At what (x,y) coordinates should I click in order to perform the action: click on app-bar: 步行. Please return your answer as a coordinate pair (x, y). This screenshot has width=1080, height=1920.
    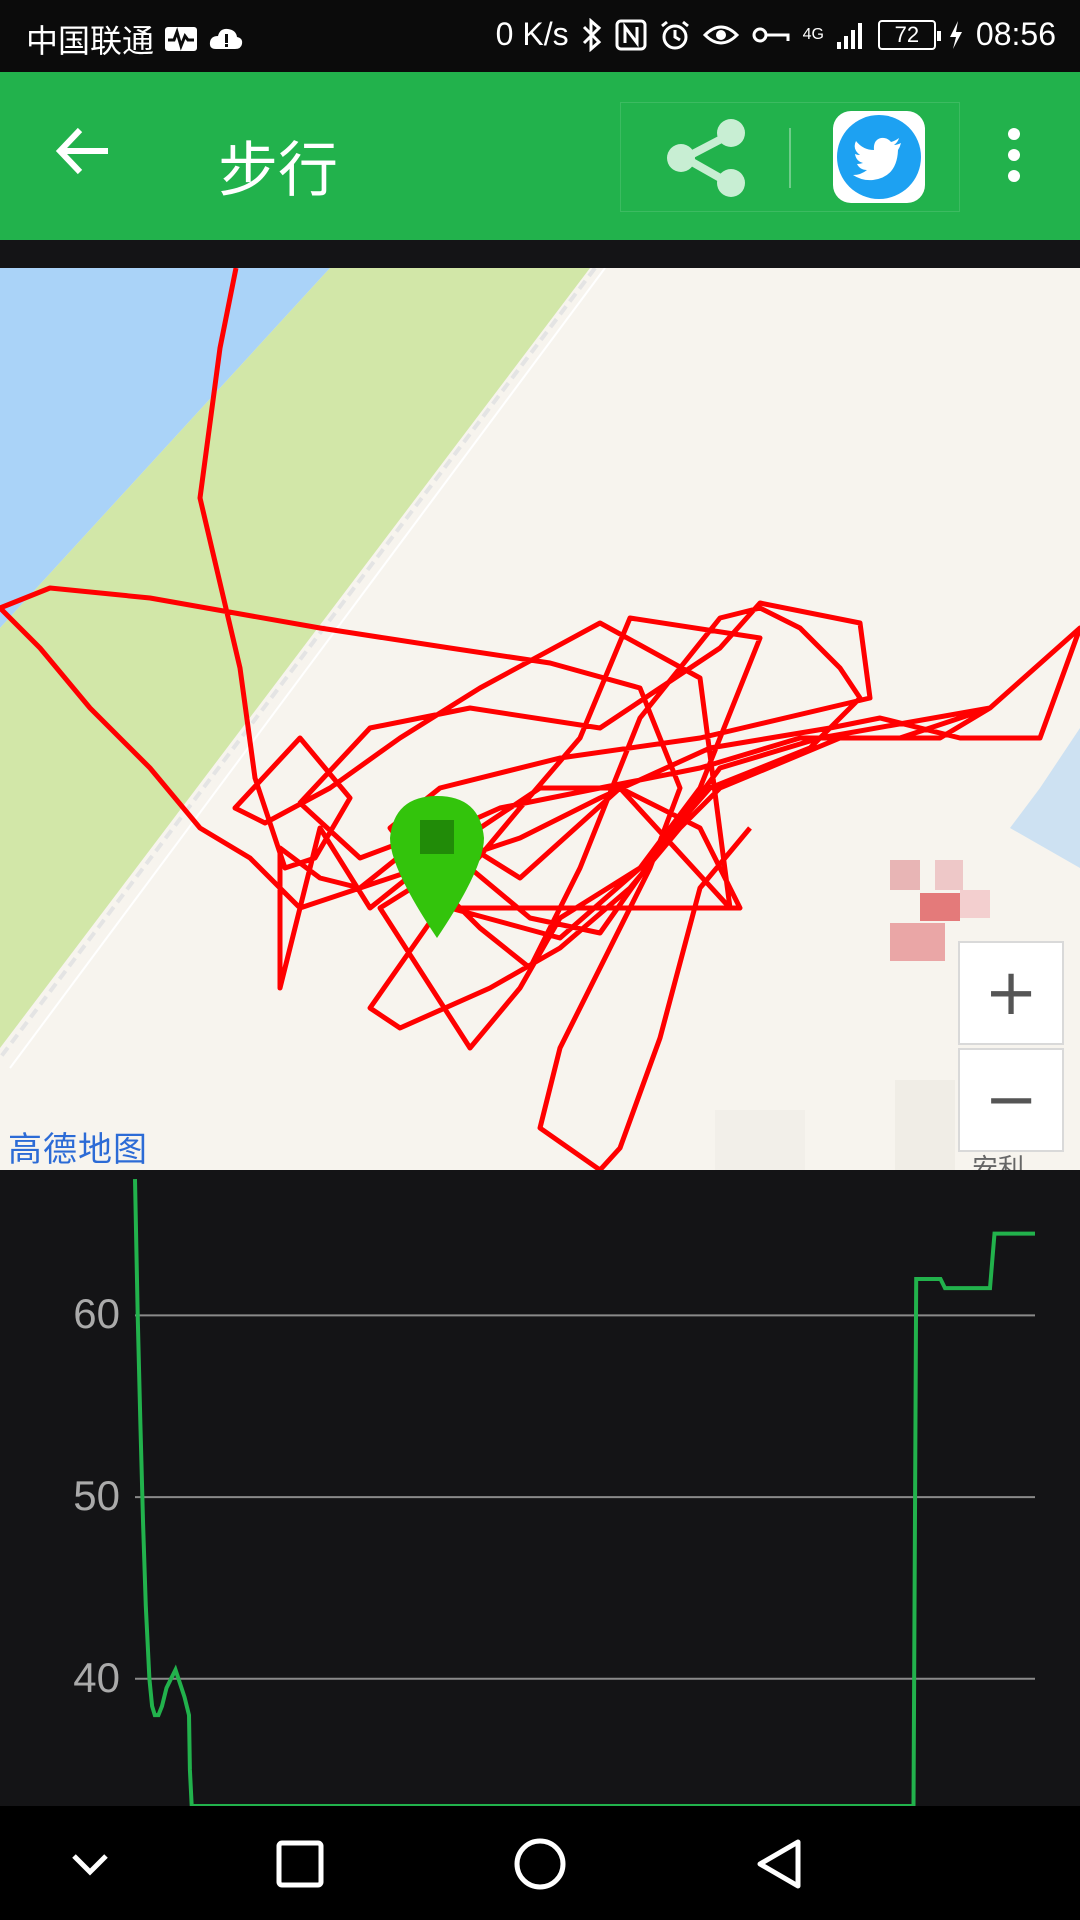
    Looking at the image, I should click on (540, 156).